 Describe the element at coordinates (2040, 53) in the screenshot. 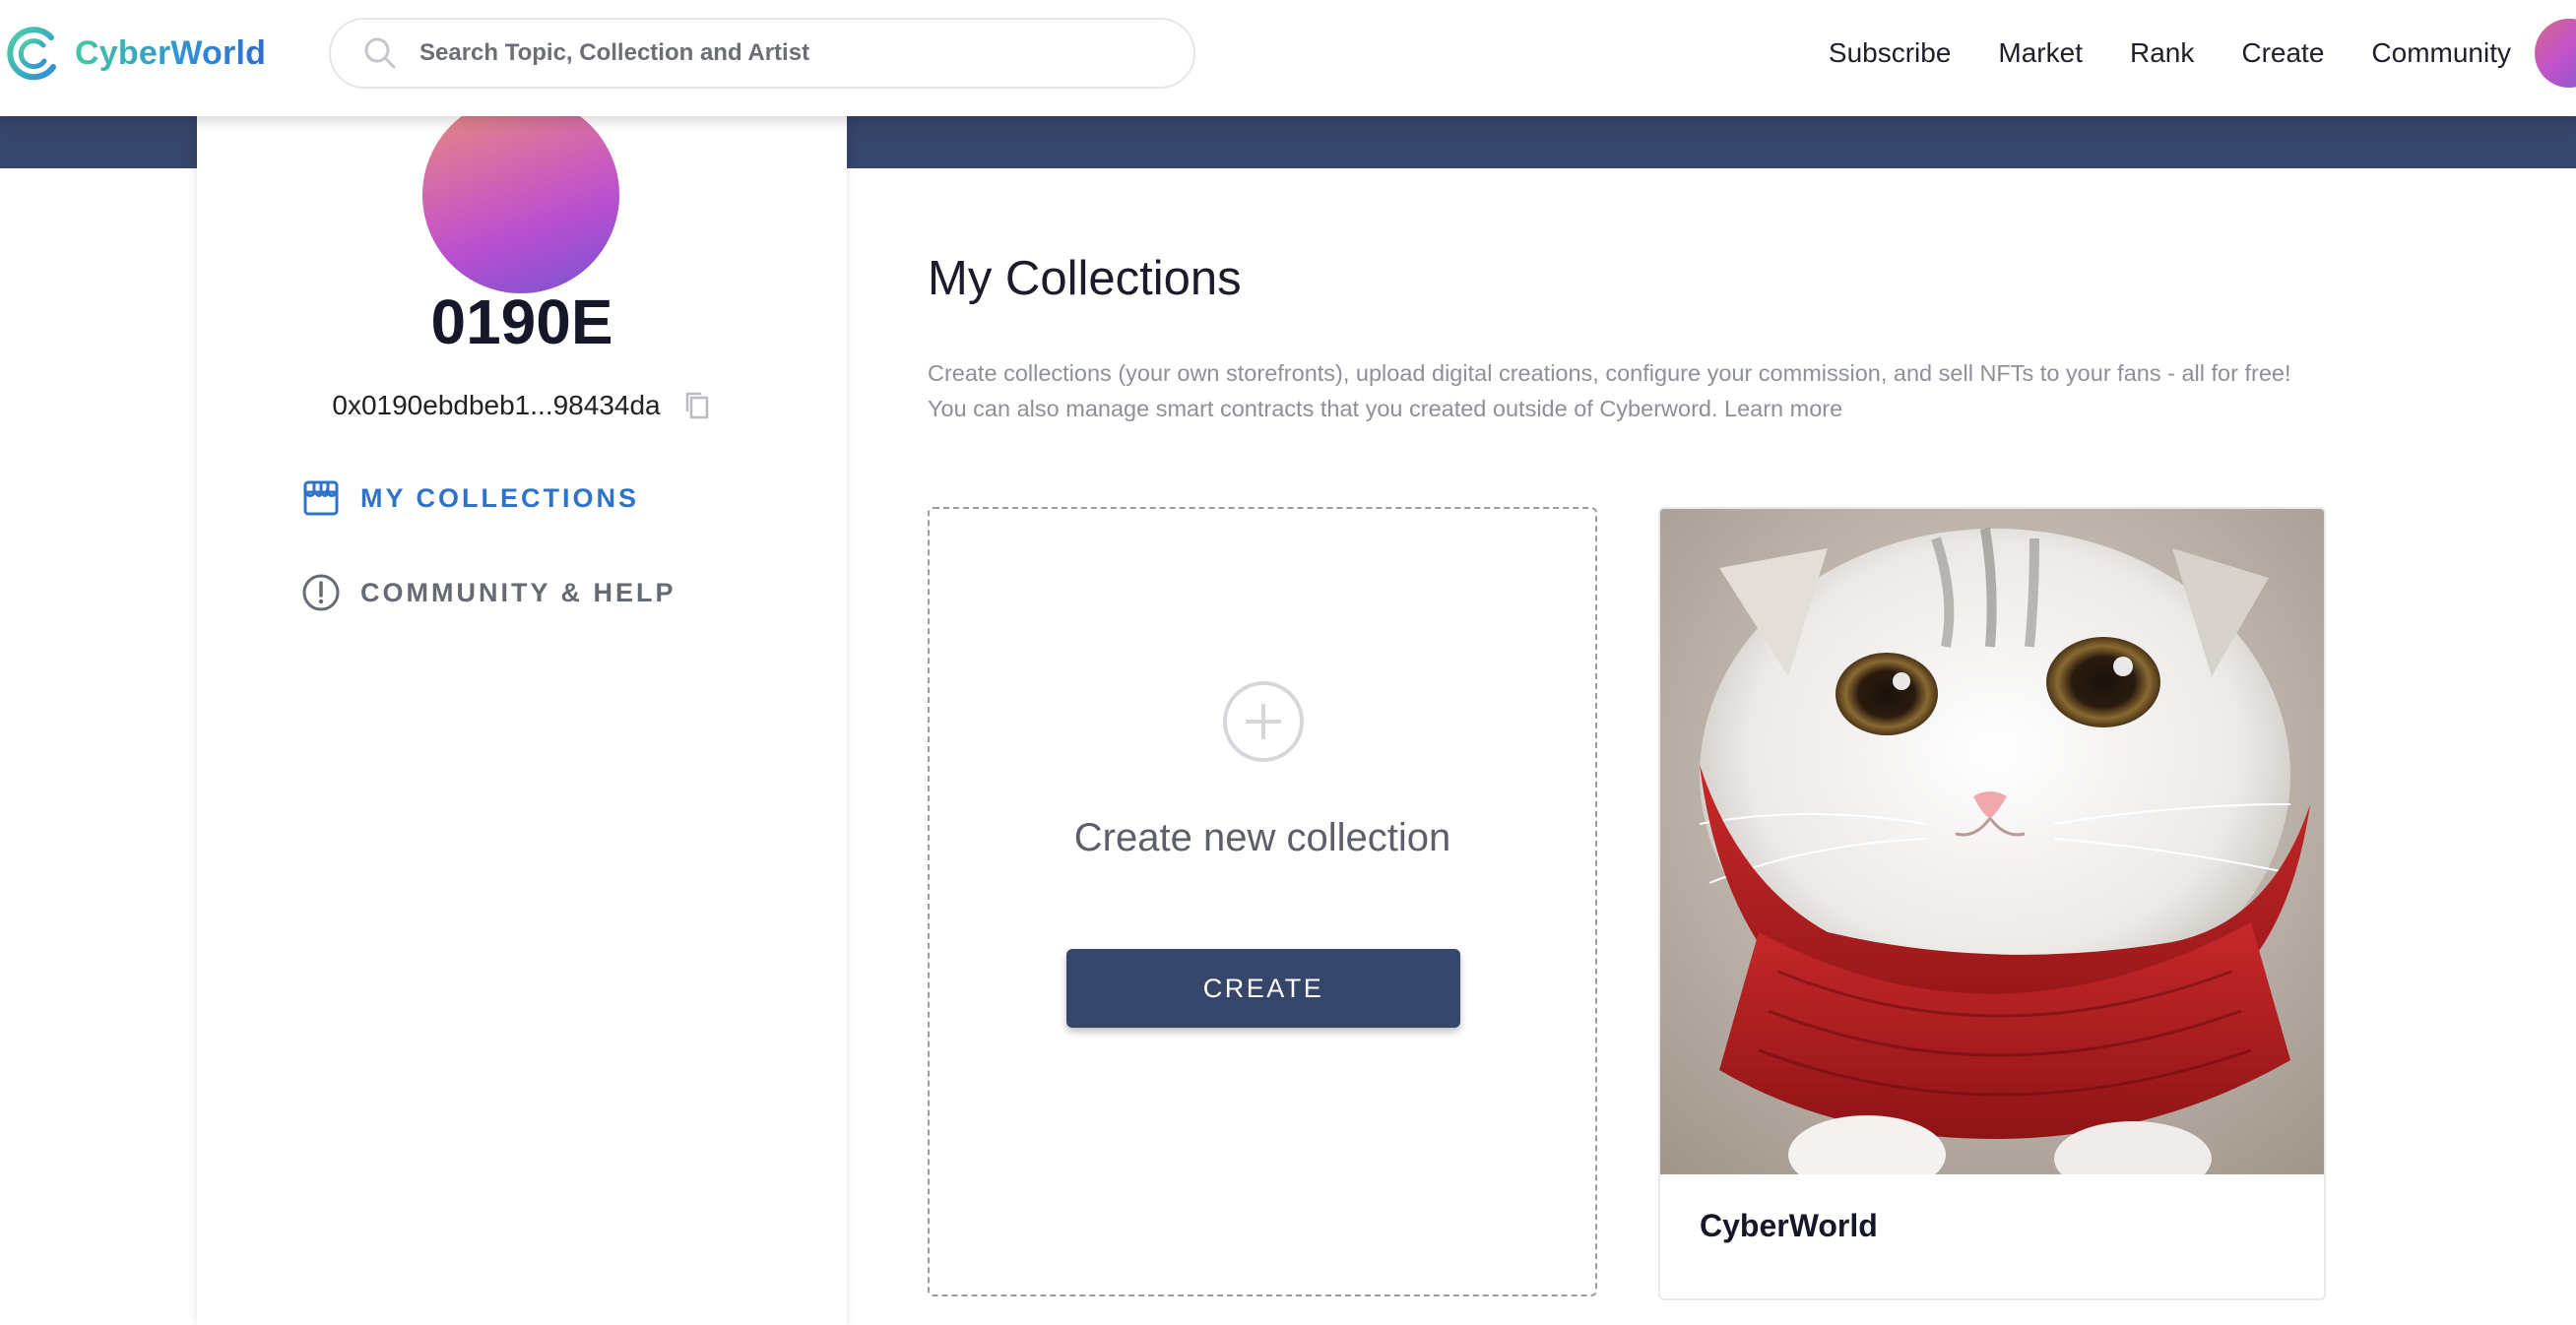

I see `nav-market: Market` at that location.